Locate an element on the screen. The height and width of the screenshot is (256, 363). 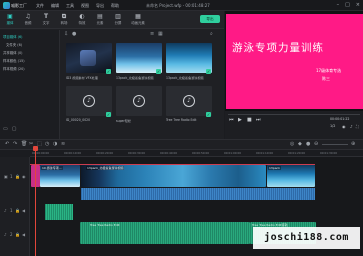
menu-edit: 编辑 is located at coordinates (55, 6).